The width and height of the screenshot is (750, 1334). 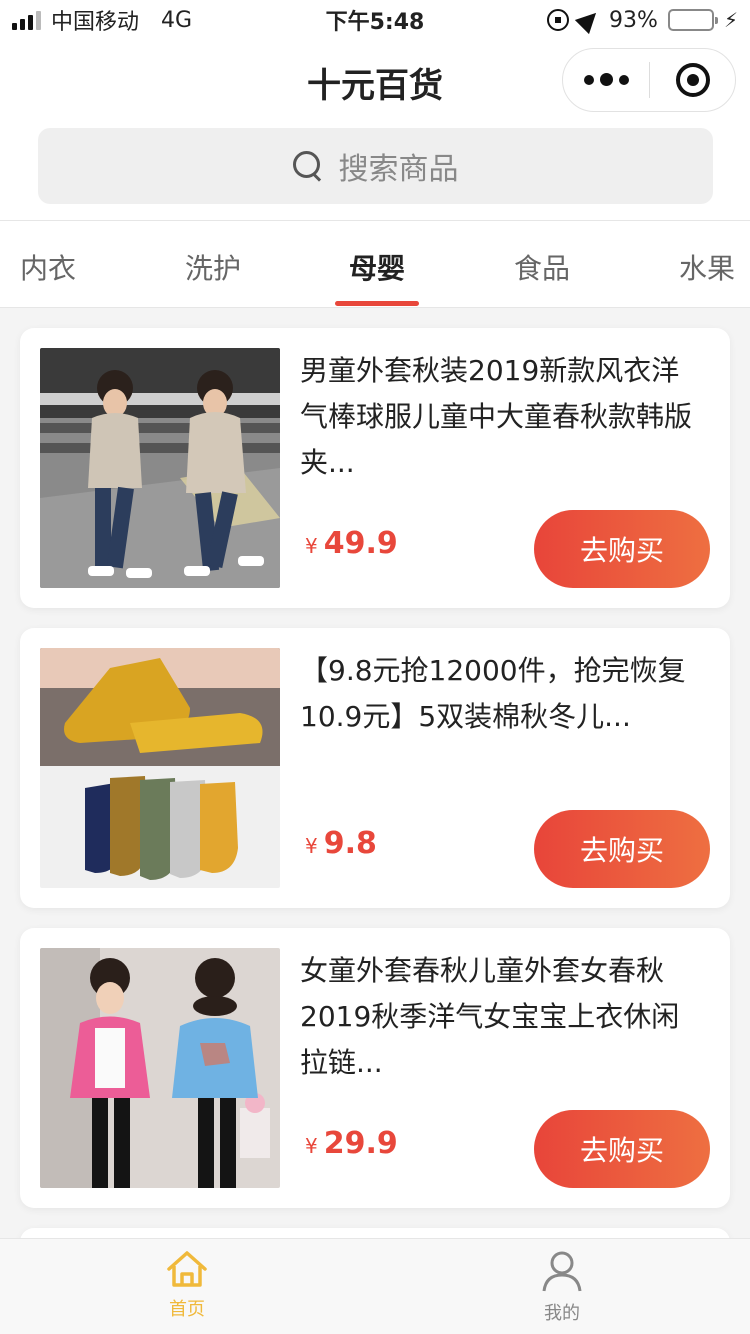 I want to click on tab-fruit: 水果, so click(x=707, y=267).